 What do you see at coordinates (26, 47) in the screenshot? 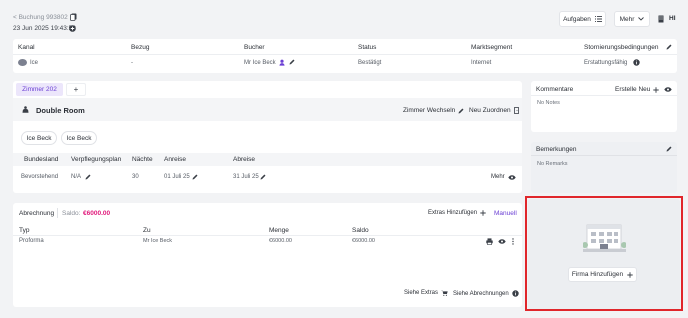
I see `header-channel: Kanal` at bounding box center [26, 47].